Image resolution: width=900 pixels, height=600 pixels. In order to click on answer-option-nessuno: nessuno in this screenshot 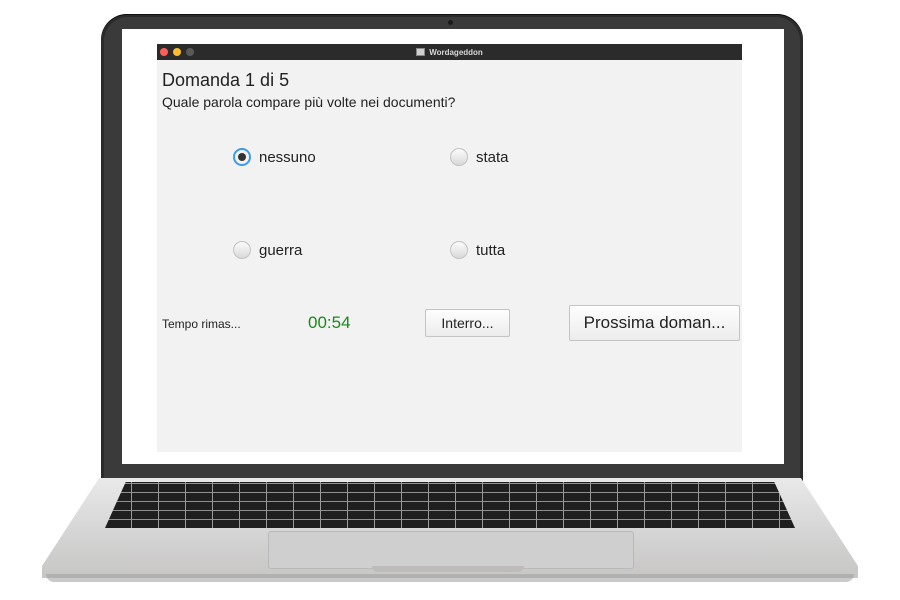, I will do `click(274, 157)`.